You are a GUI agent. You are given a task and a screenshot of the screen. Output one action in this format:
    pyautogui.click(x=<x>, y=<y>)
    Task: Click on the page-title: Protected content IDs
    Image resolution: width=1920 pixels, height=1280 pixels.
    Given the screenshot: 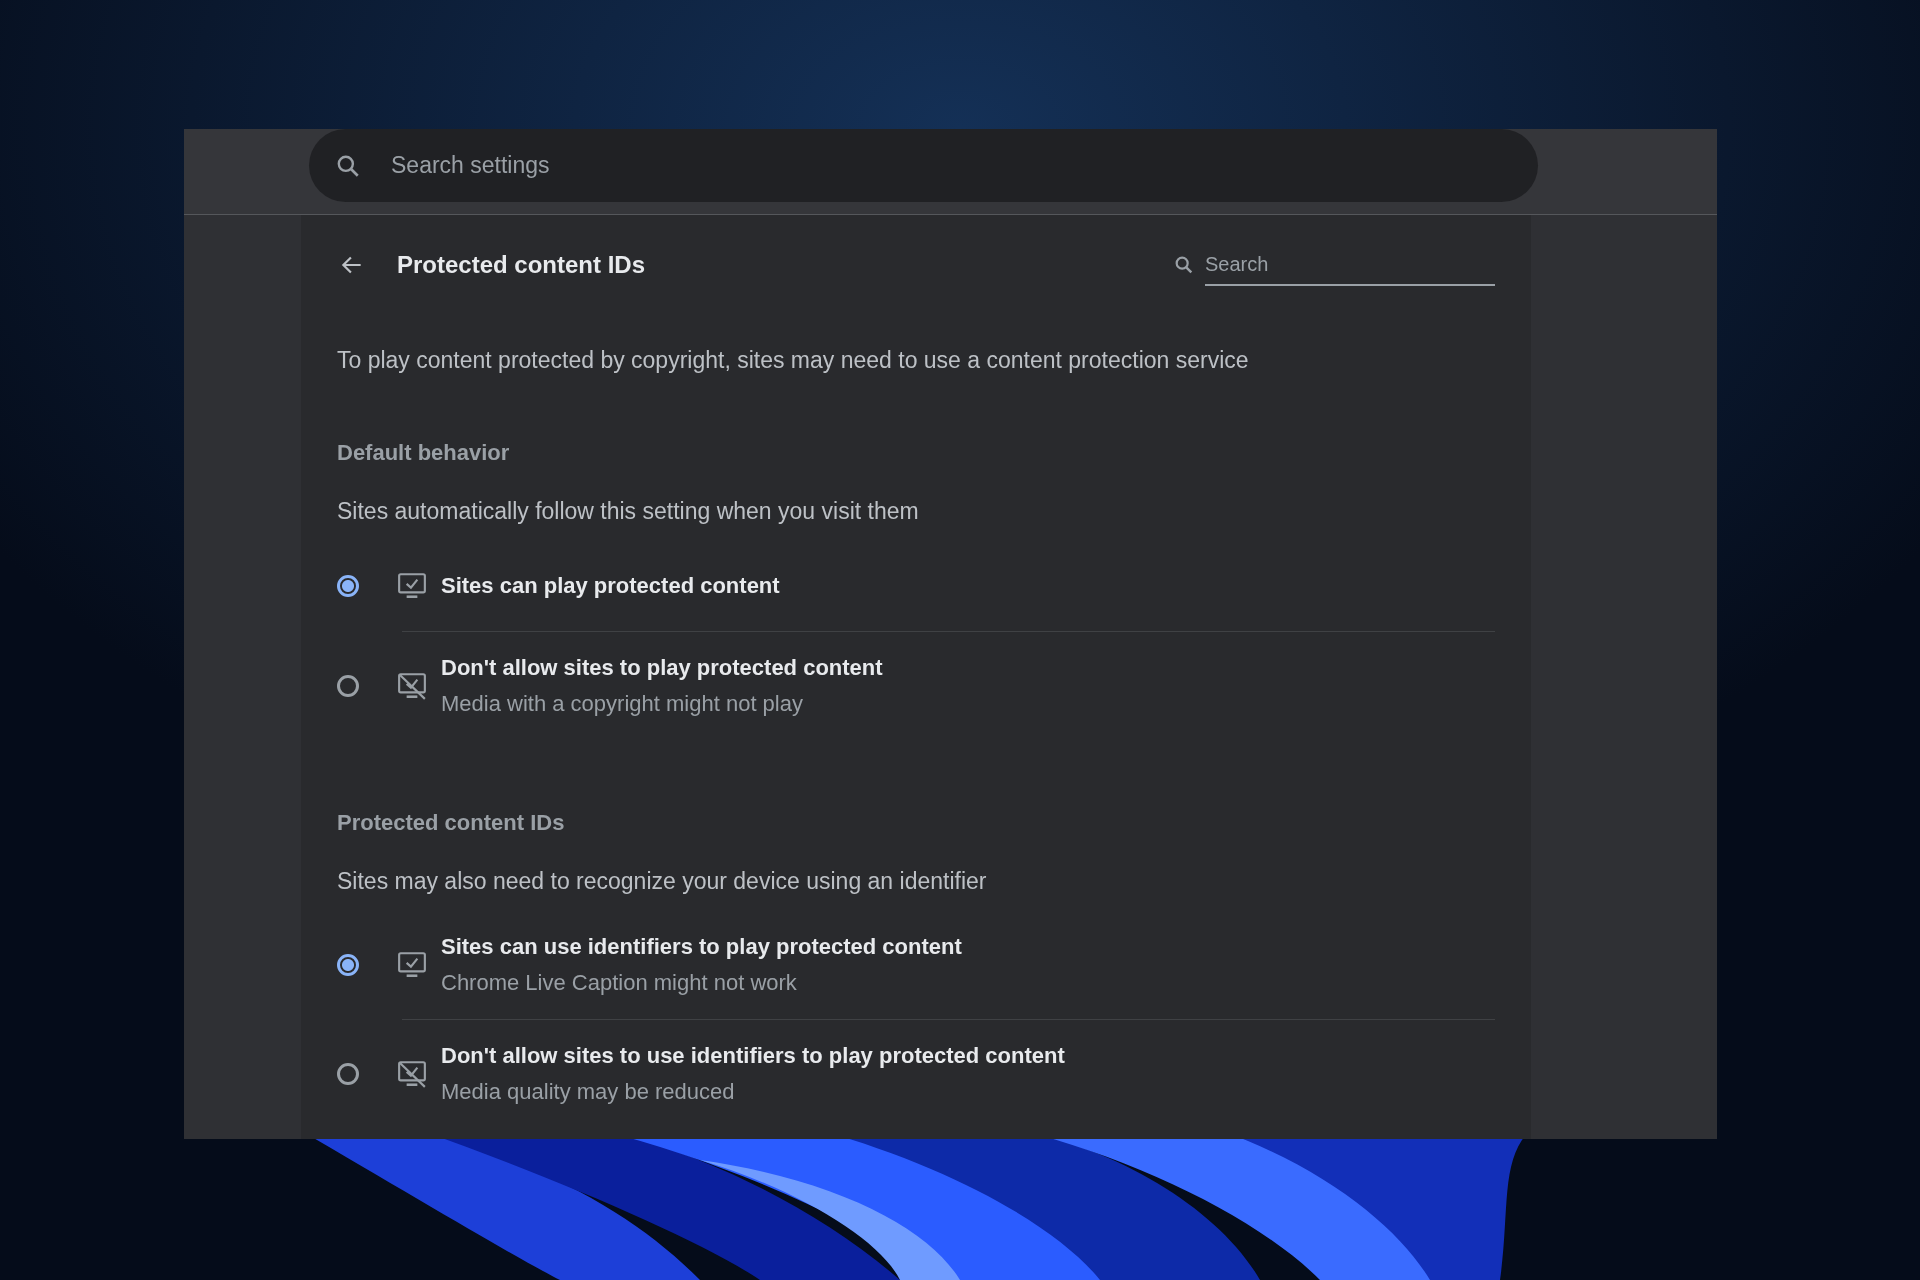 What is the action you would take?
    pyautogui.click(x=521, y=265)
    